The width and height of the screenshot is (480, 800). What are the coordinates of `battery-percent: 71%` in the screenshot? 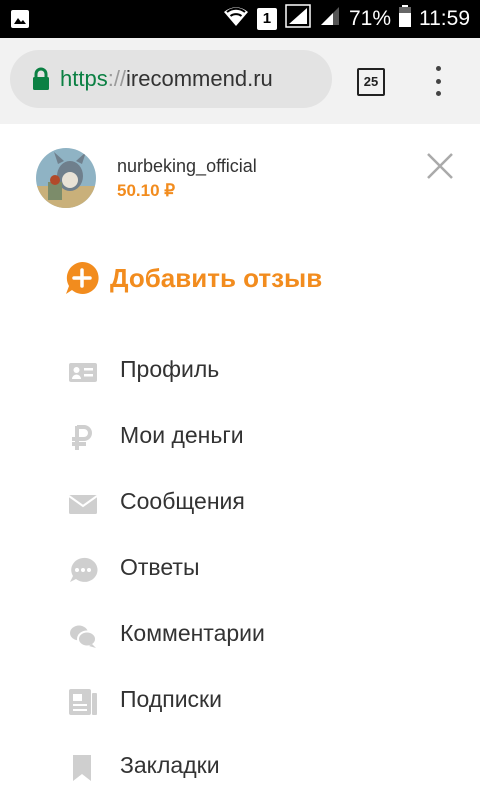 It's located at (369, 18).